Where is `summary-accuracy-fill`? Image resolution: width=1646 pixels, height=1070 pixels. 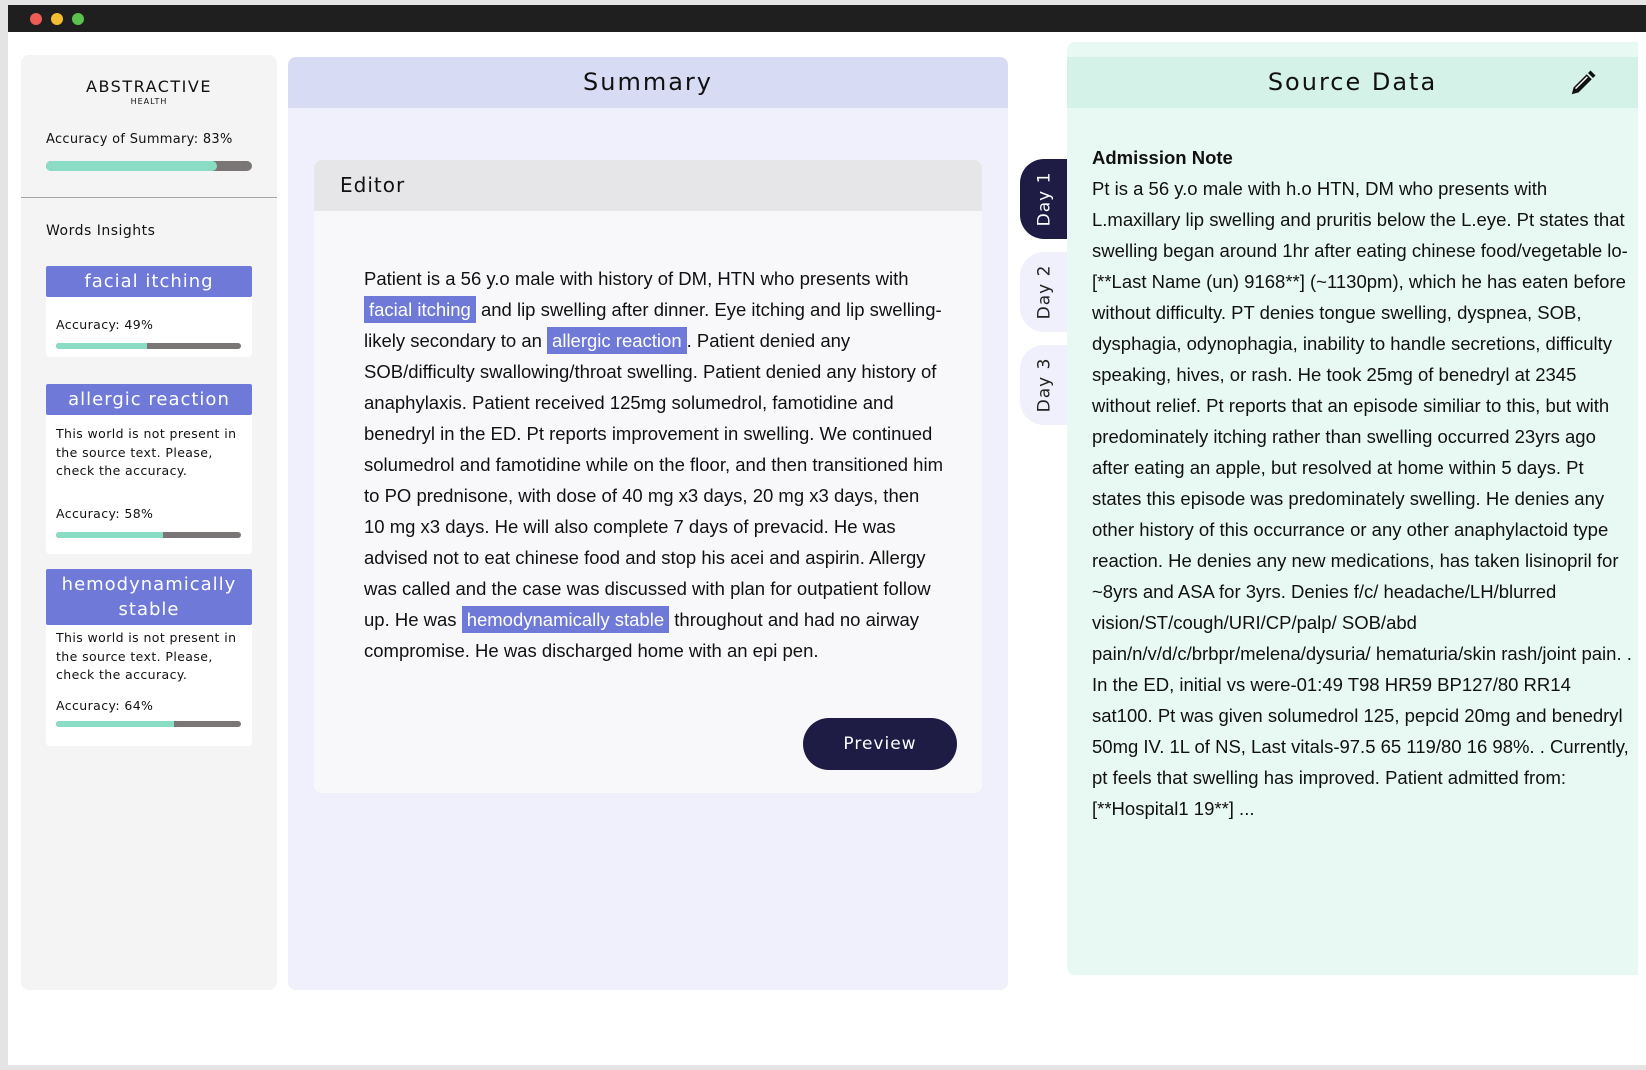
summary-accuracy-fill is located at coordinates (131, 166).